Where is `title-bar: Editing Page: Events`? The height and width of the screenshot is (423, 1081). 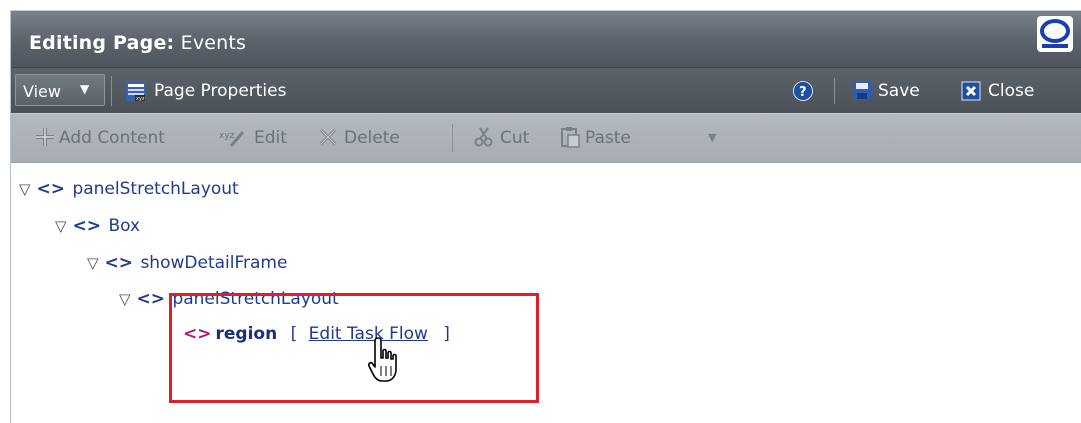 title-bar: Editing Page: Events is located at coordinates (546, 39).